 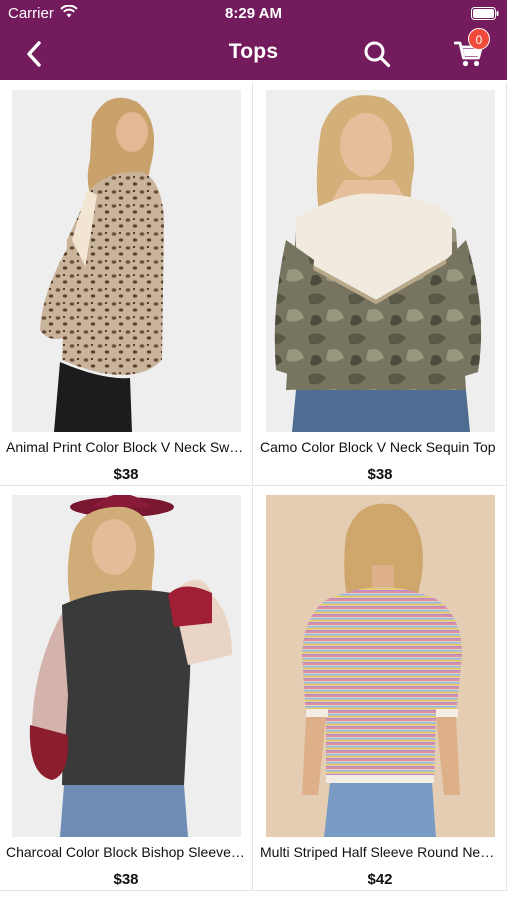 What do you see at coordinates (380, 879) in the screenshot?
I see `product-price: $42` at bounding box center [380, 879].